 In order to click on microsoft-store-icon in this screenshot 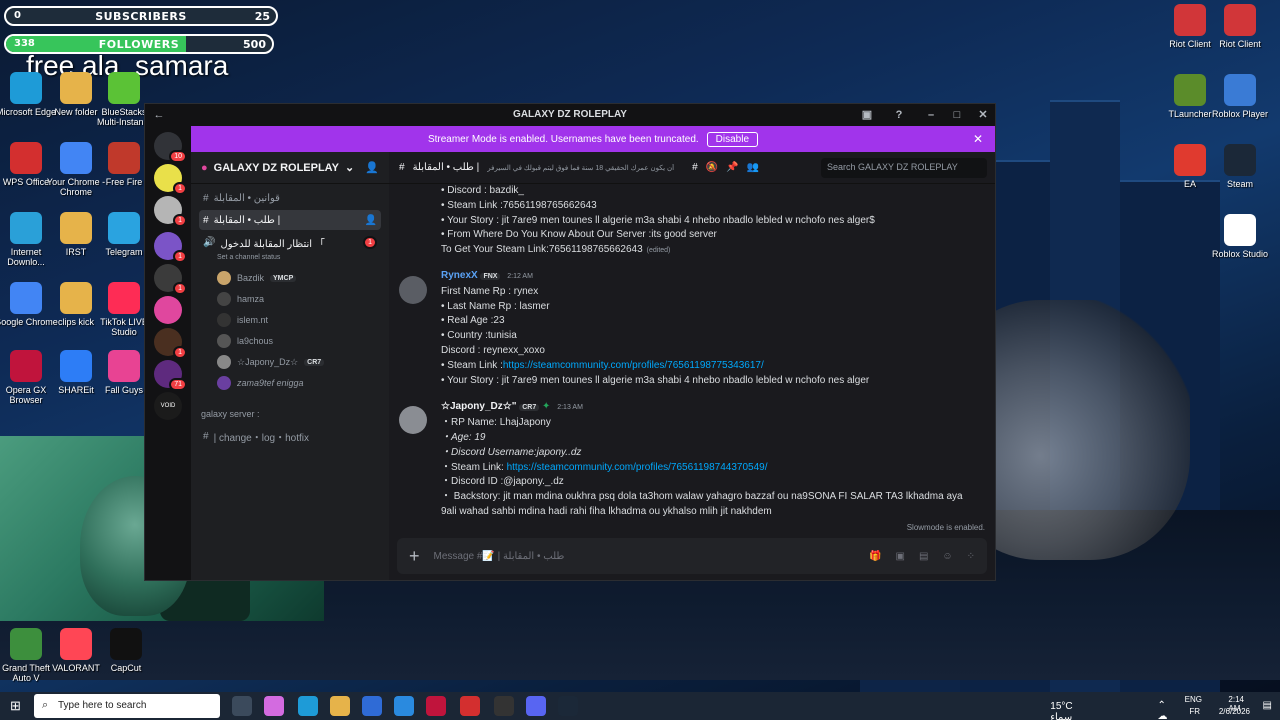, I will do `click(372, 706)`.